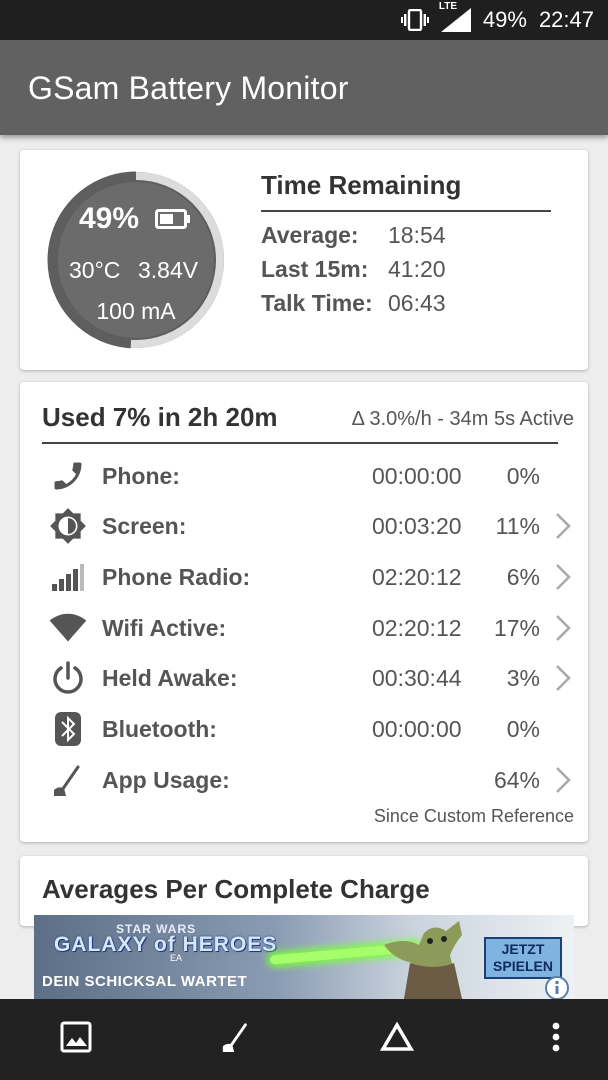 The width and height of the screenshot is (608, 1080). I want to click on app-title: GSam Battery Monitor, so click(188, 88).